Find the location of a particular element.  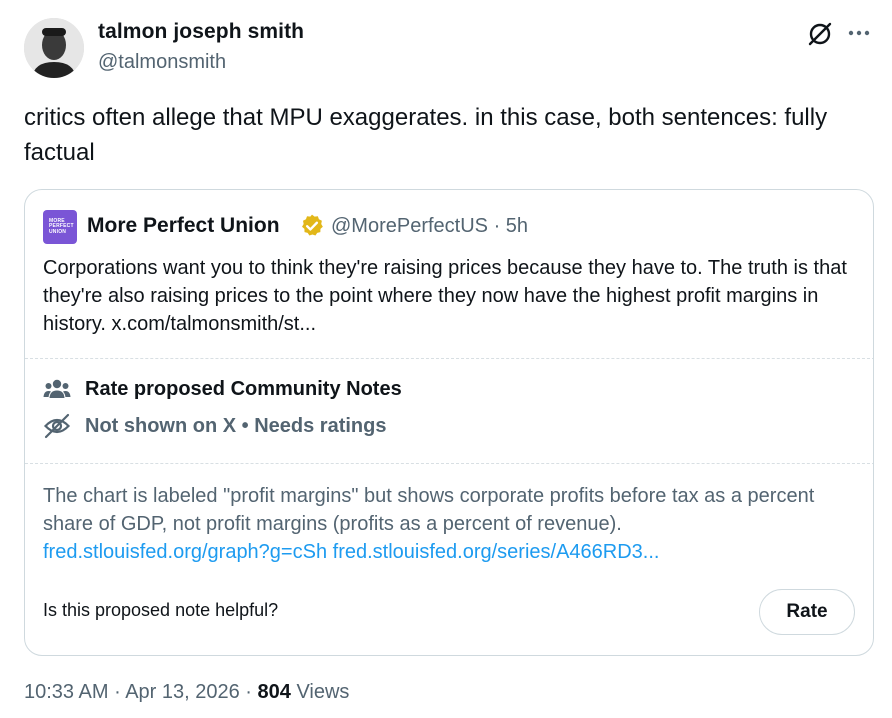

rate-button: Rate is located at coordinates (807, 612).